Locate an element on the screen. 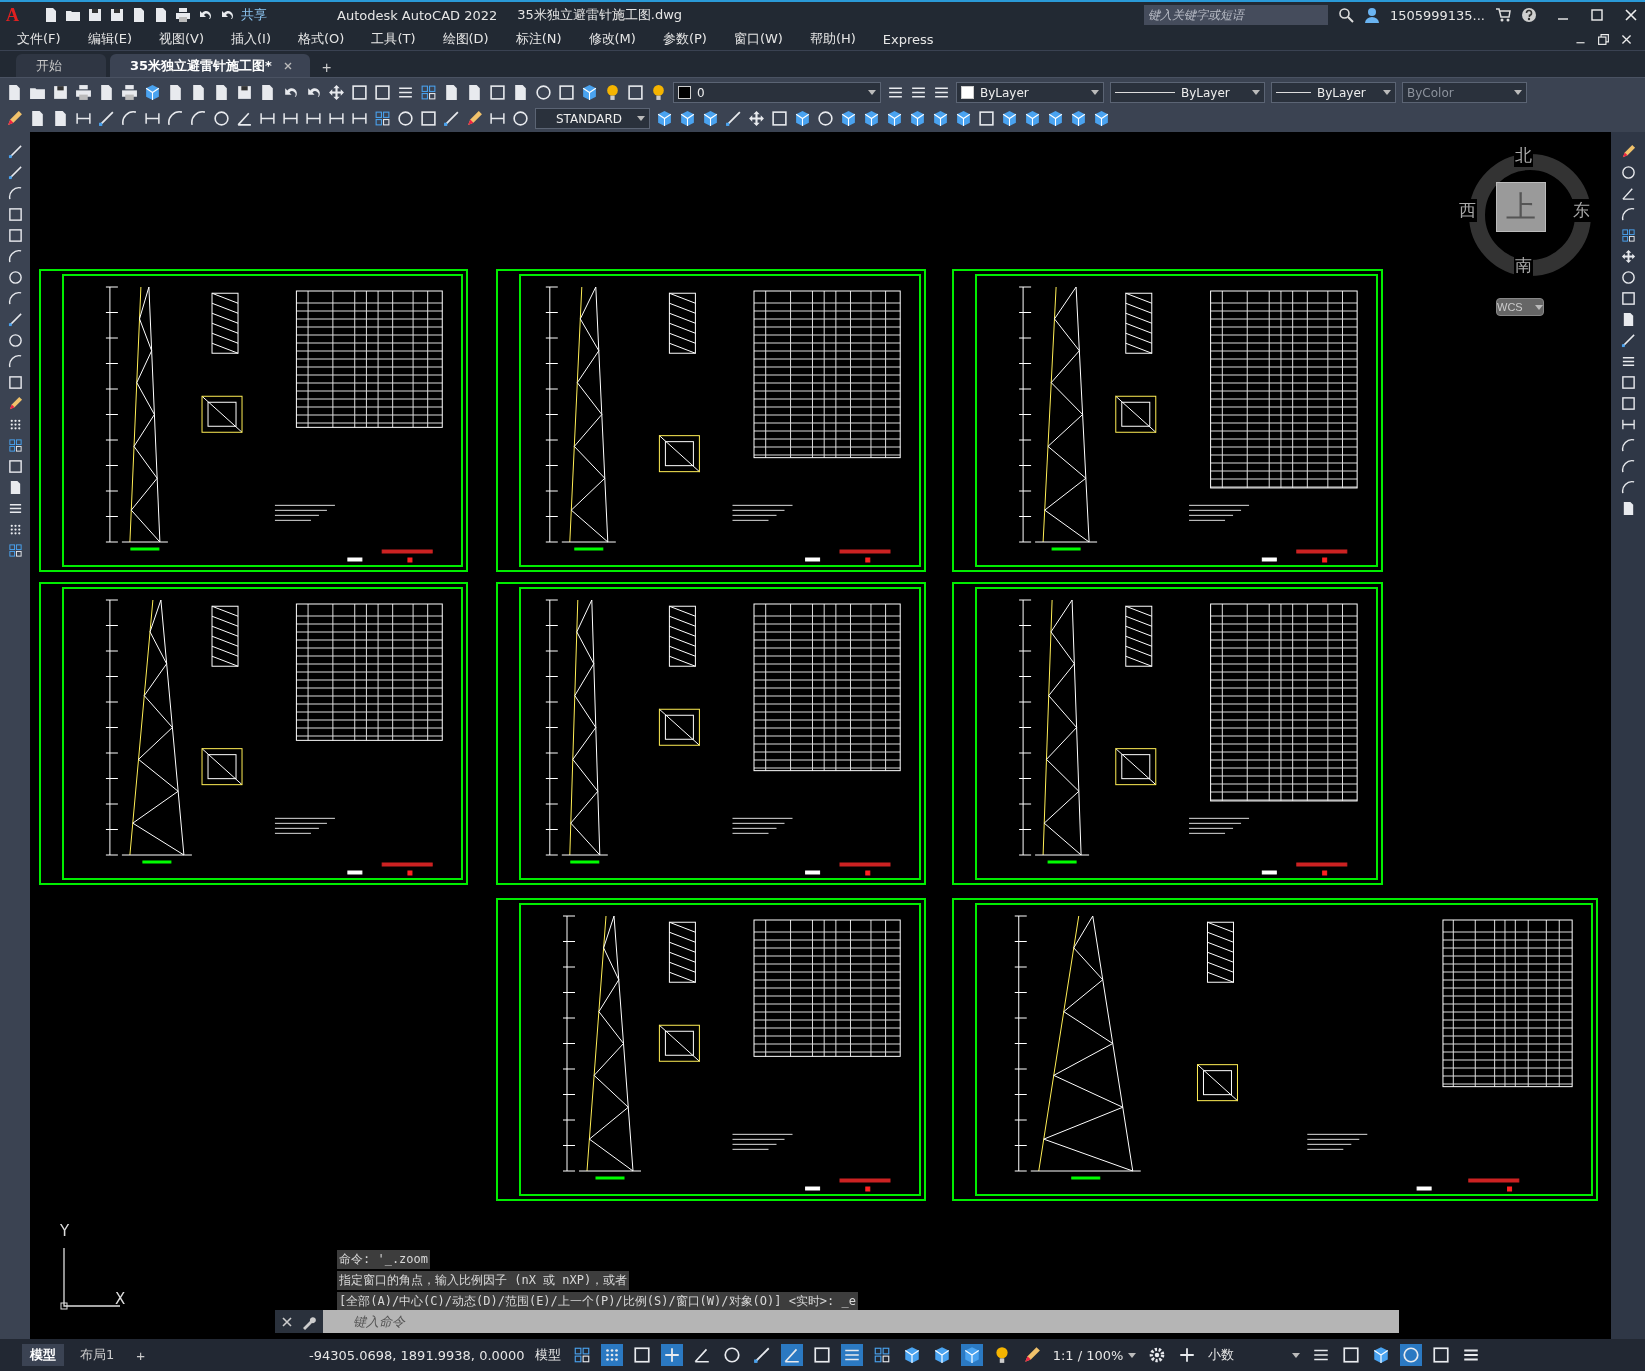 Image resolution: width=1645 pixels, height=1371 pixels. south-label: 南 is located at coordinates (1523, 265).